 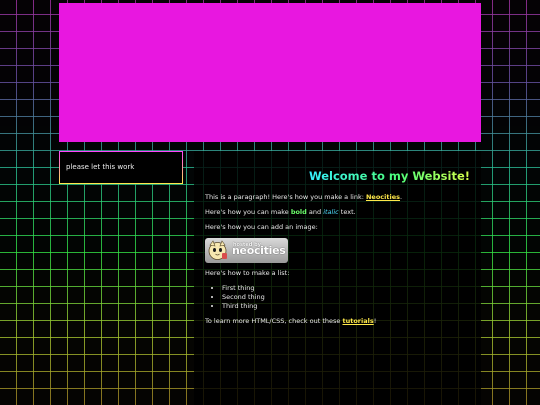 What do you see at coordinates (348, 288) in the screenshot?
I see `list-item: First thing` at bounding box center [348, 288].